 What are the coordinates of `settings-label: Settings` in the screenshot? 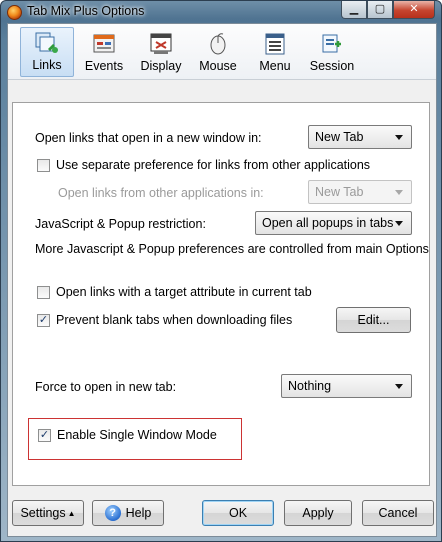 It's located at (43, 513).